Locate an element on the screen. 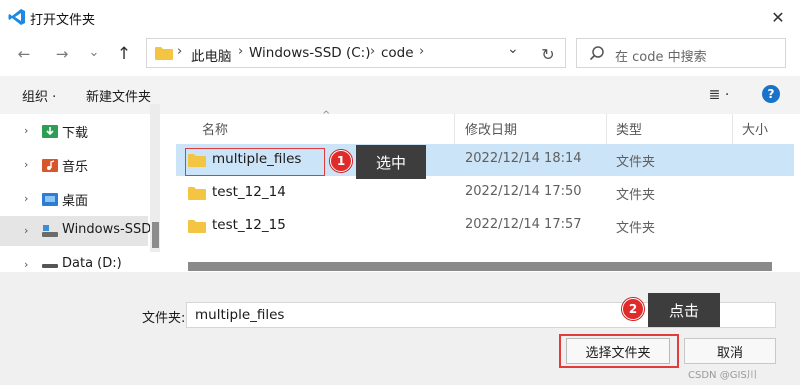  download-icon is located at coordinates (50, 131).